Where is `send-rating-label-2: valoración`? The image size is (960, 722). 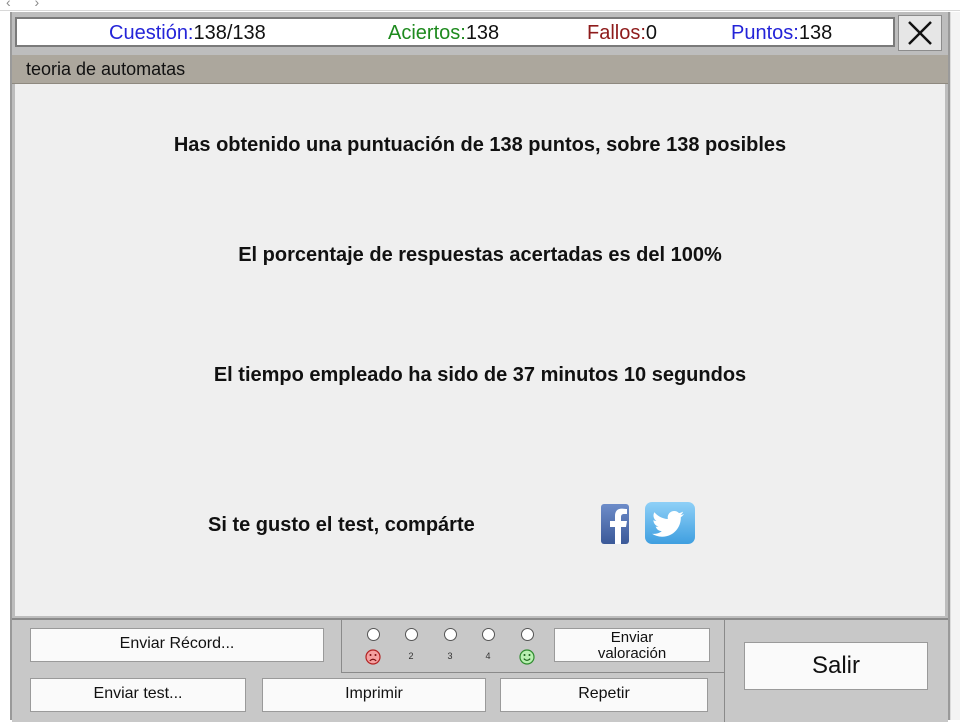
send-rating-label-2: valoración is located at coordinates (632, 653).